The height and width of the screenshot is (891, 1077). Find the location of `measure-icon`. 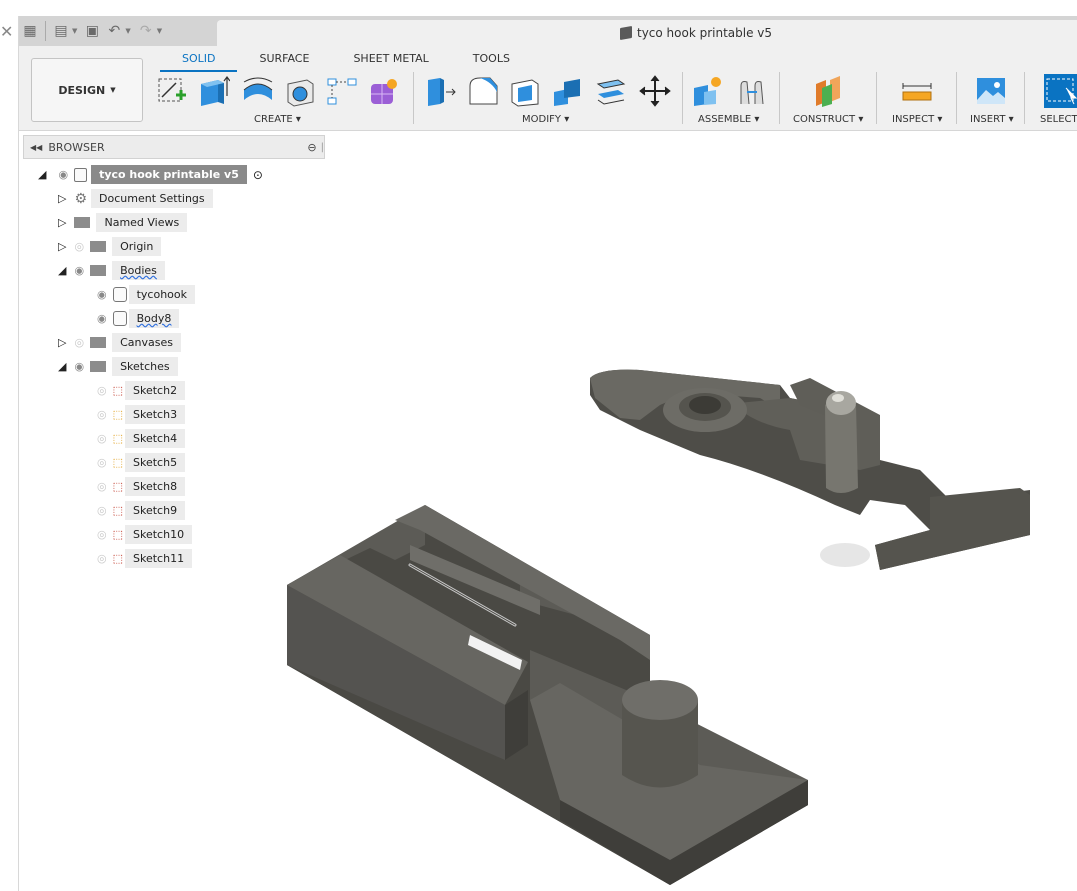

measure-icon is located at coordinates (917, 92).